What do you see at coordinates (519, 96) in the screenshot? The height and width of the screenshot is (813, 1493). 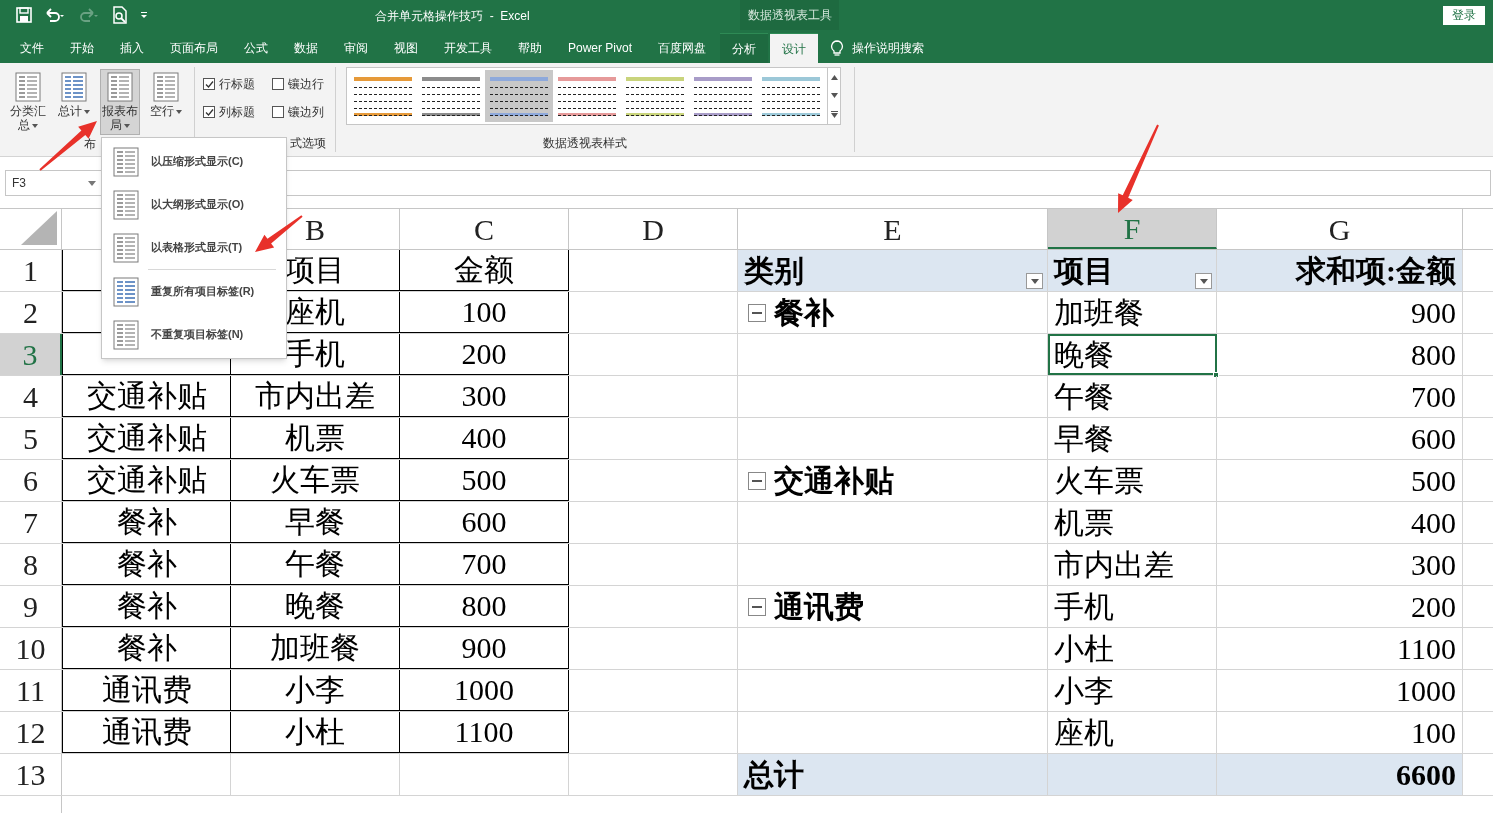 I see `table-style-swatch` at bounding box center [519, 96].